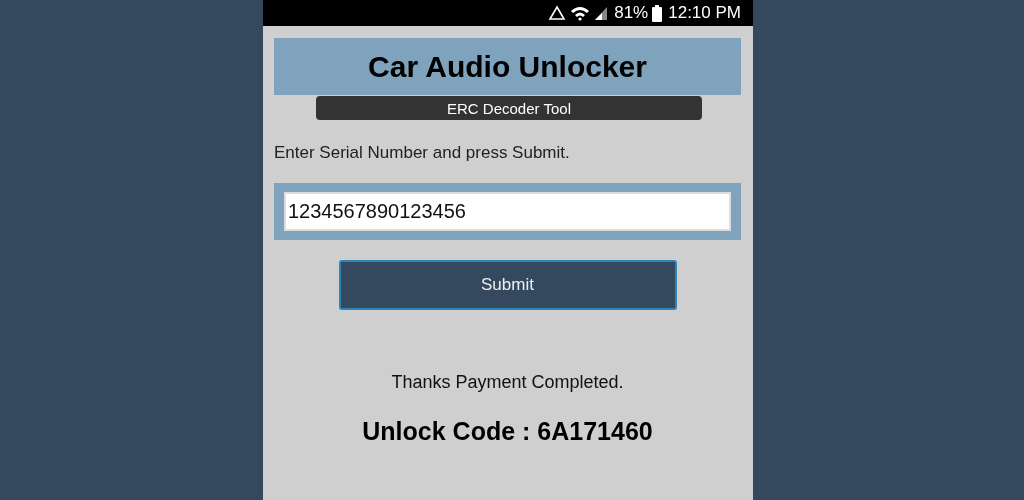 Image resolution: width=1024 pixels, height=500 pixels. I want to click on signal-icon, so click(601, 13).